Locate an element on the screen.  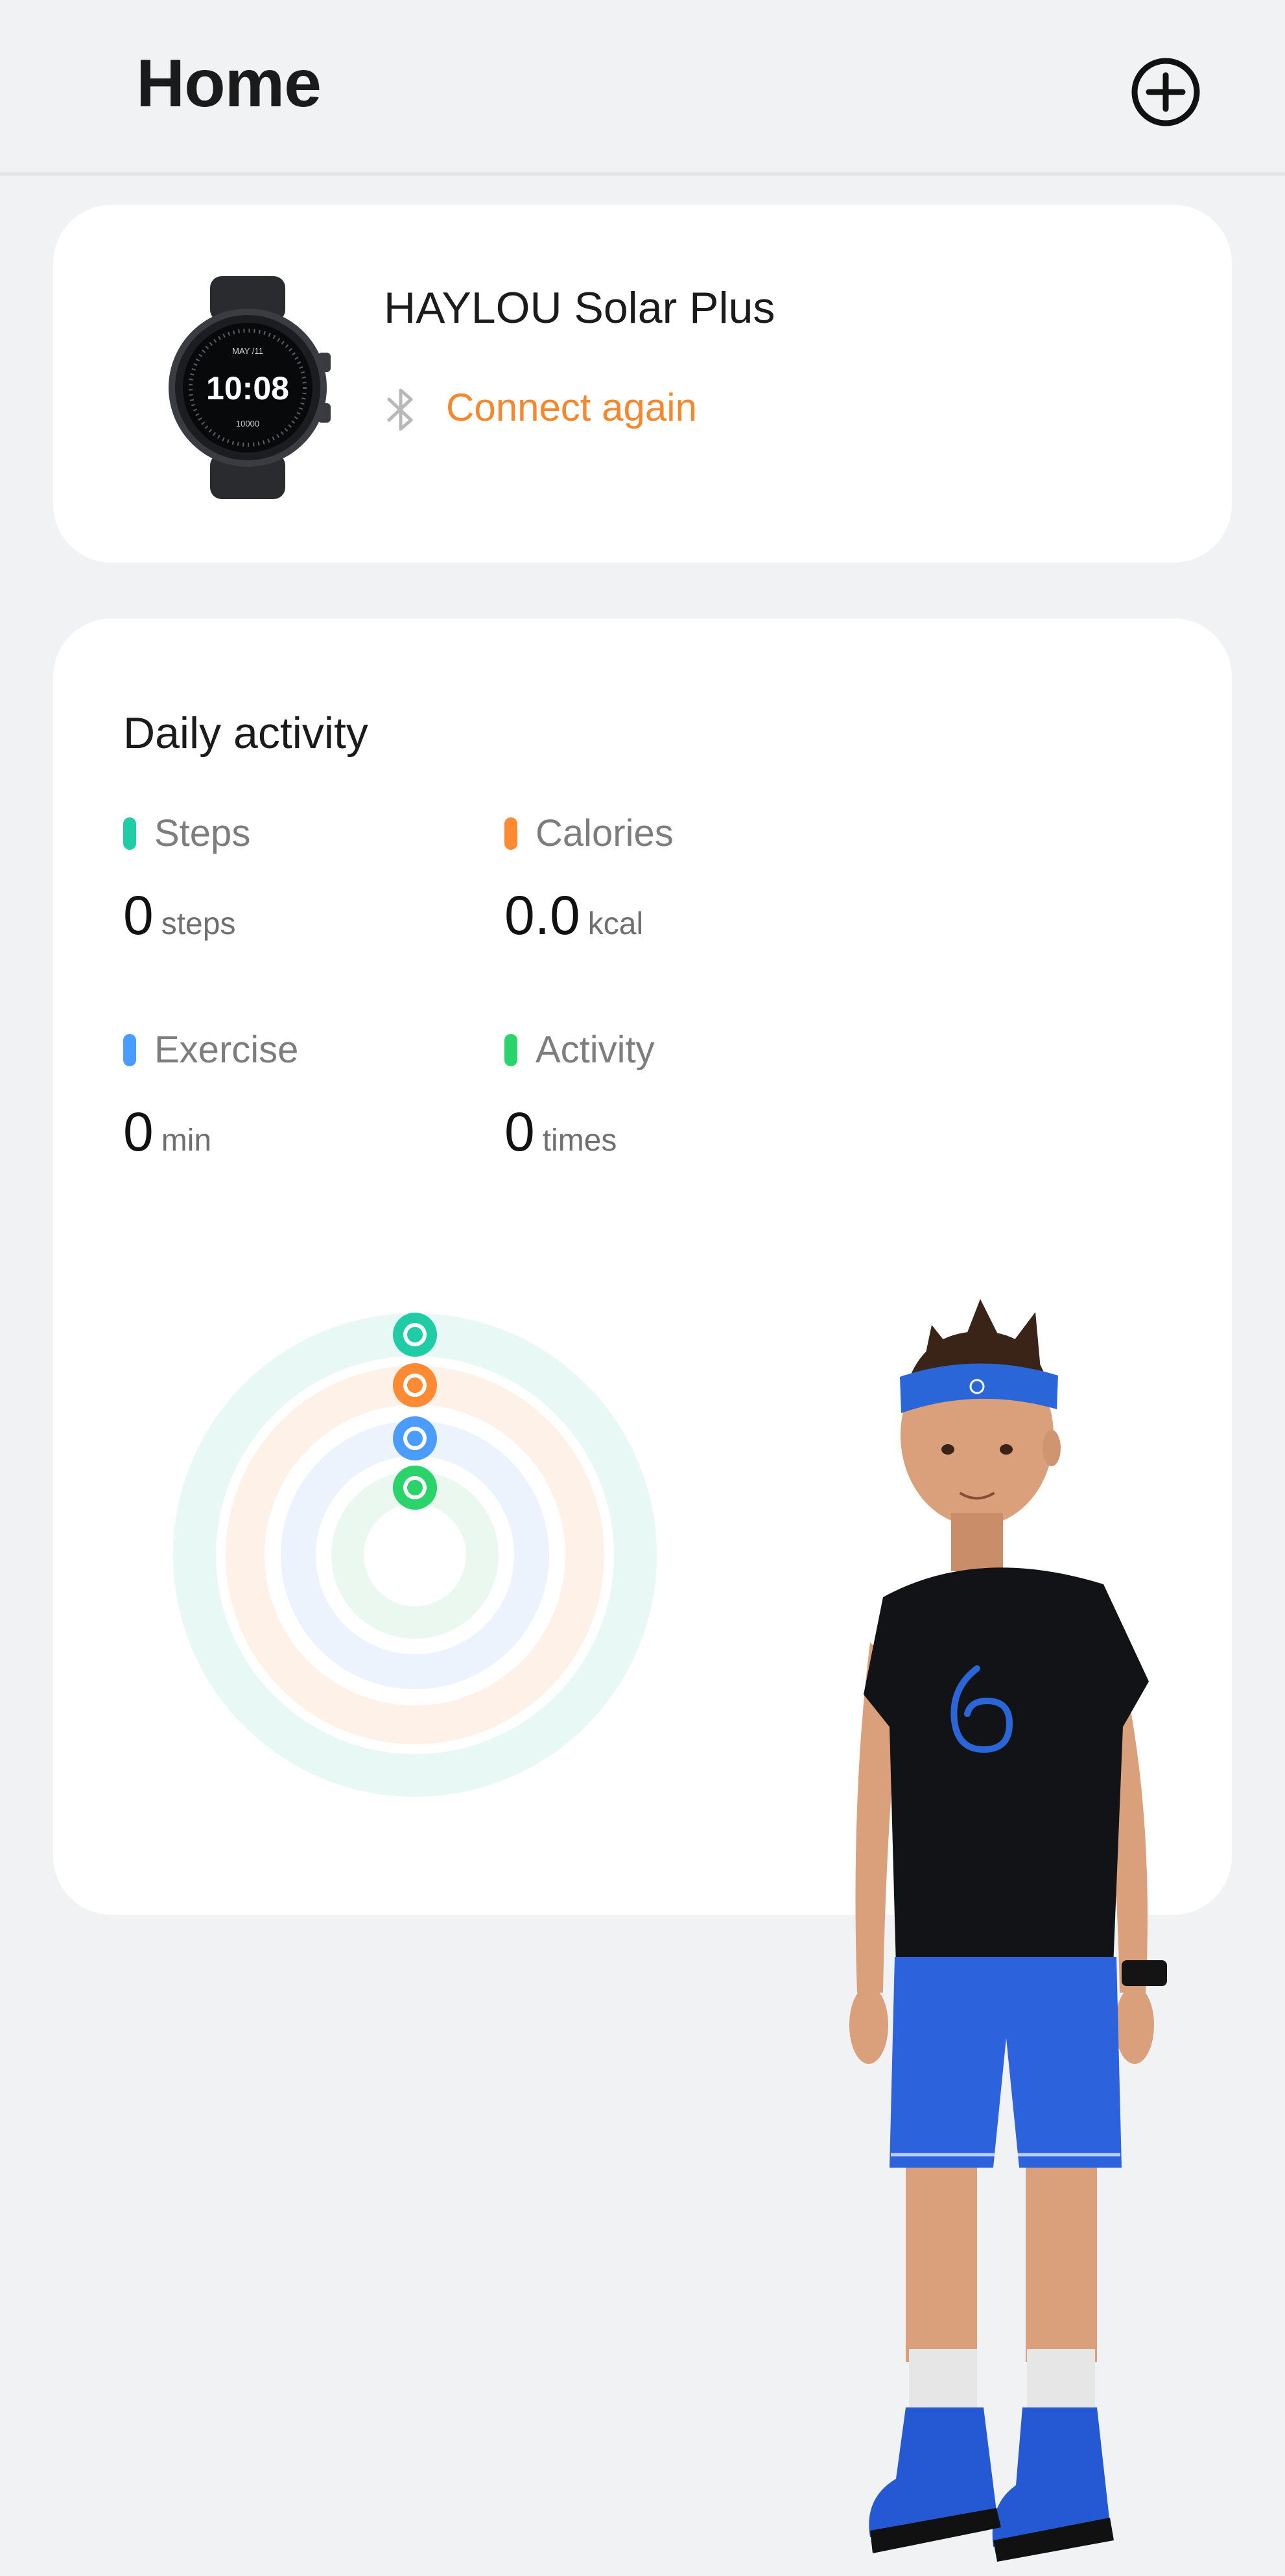
activity-unit: times is located at coordinates (579, 1140).